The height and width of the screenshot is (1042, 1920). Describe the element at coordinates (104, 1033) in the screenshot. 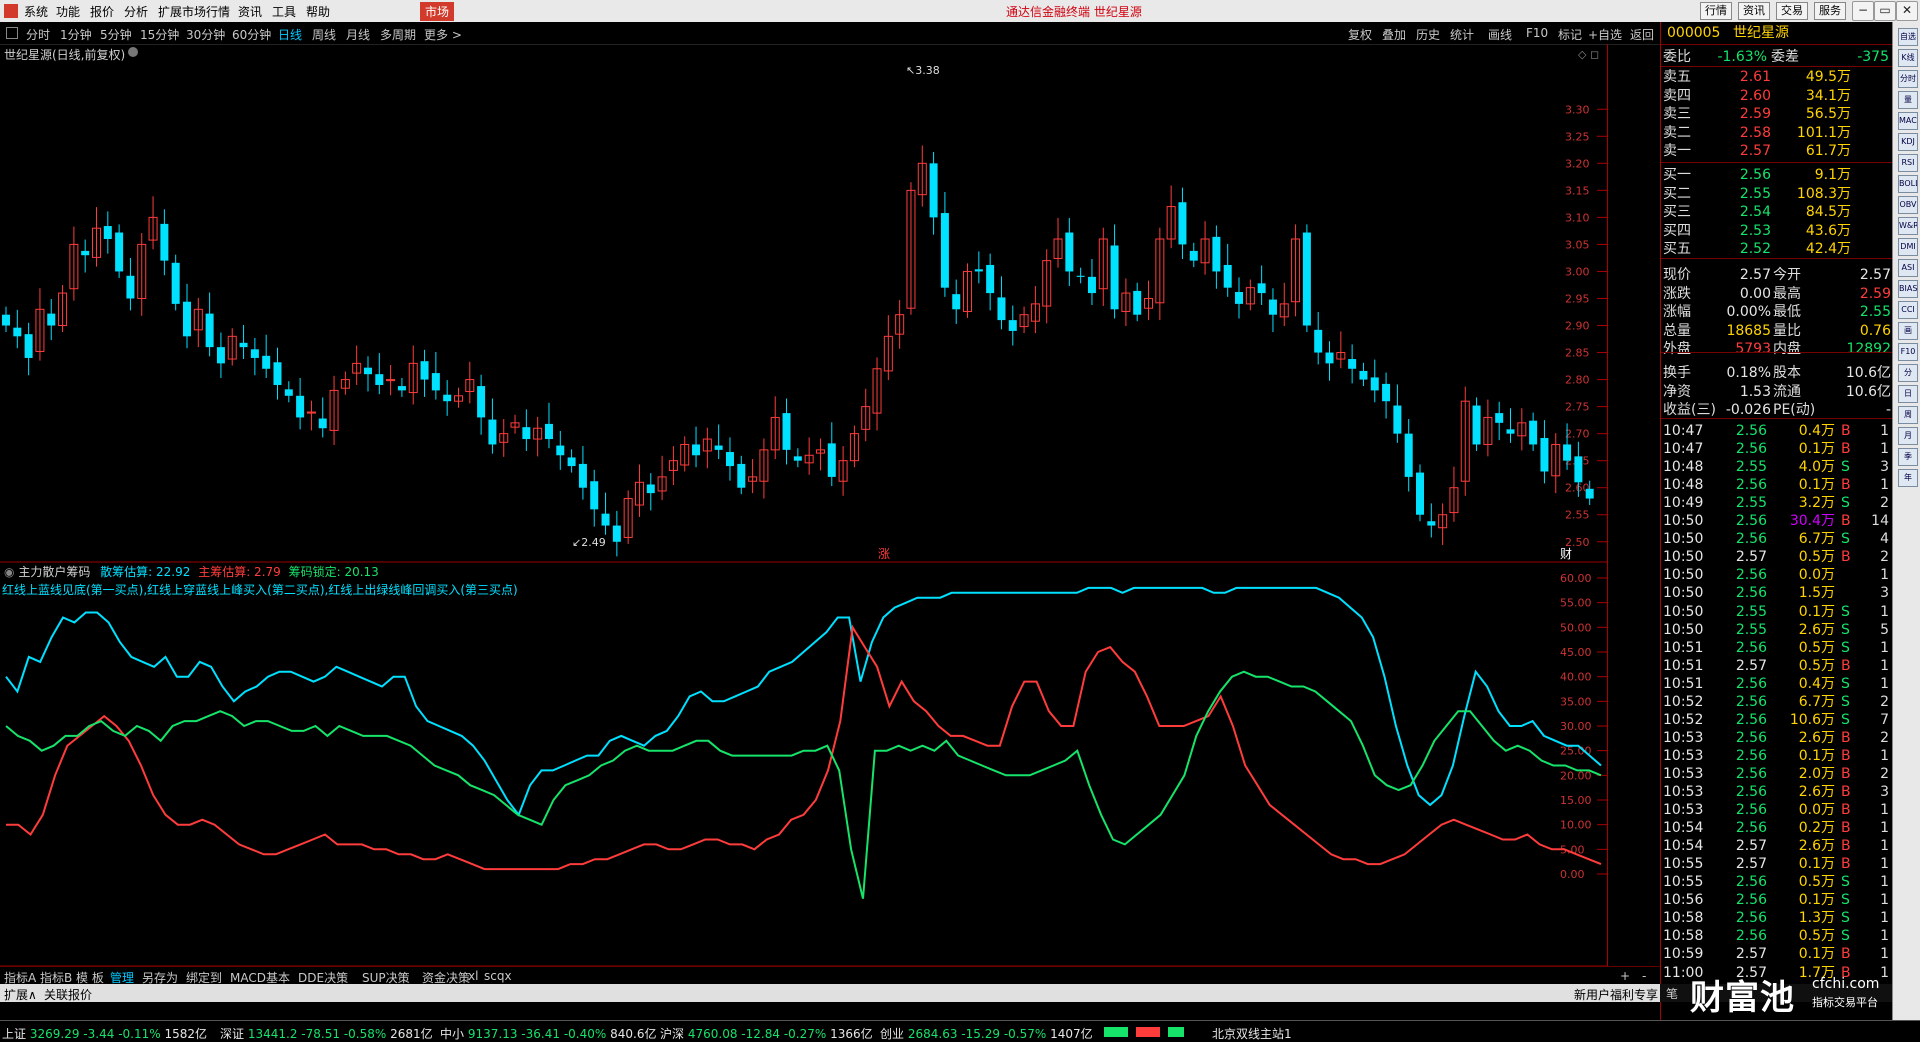

I see `index-item: 上证 3269.29 -3.44 -0.11% 1582亿` at that location.